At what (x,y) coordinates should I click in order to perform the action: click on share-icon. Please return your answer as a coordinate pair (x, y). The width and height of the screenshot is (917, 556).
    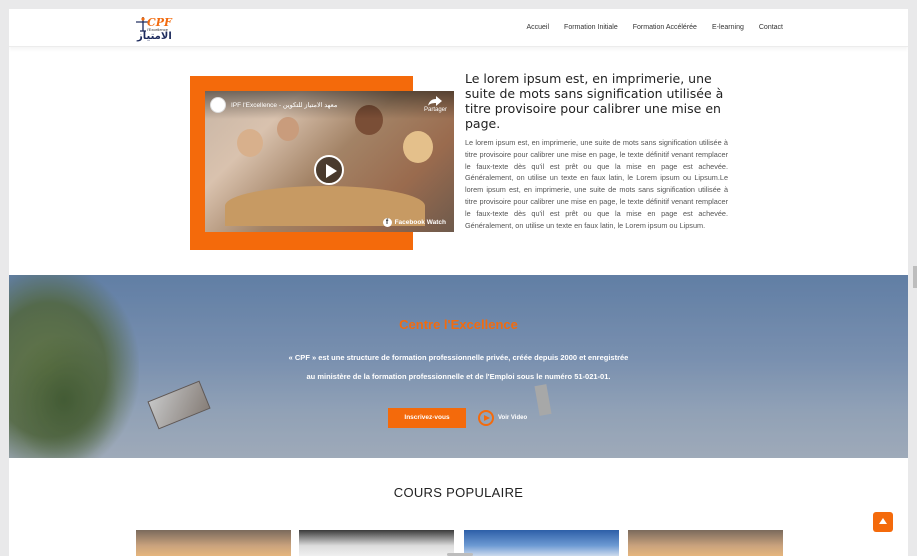
    Looking at the image, I should click on (435, 101).